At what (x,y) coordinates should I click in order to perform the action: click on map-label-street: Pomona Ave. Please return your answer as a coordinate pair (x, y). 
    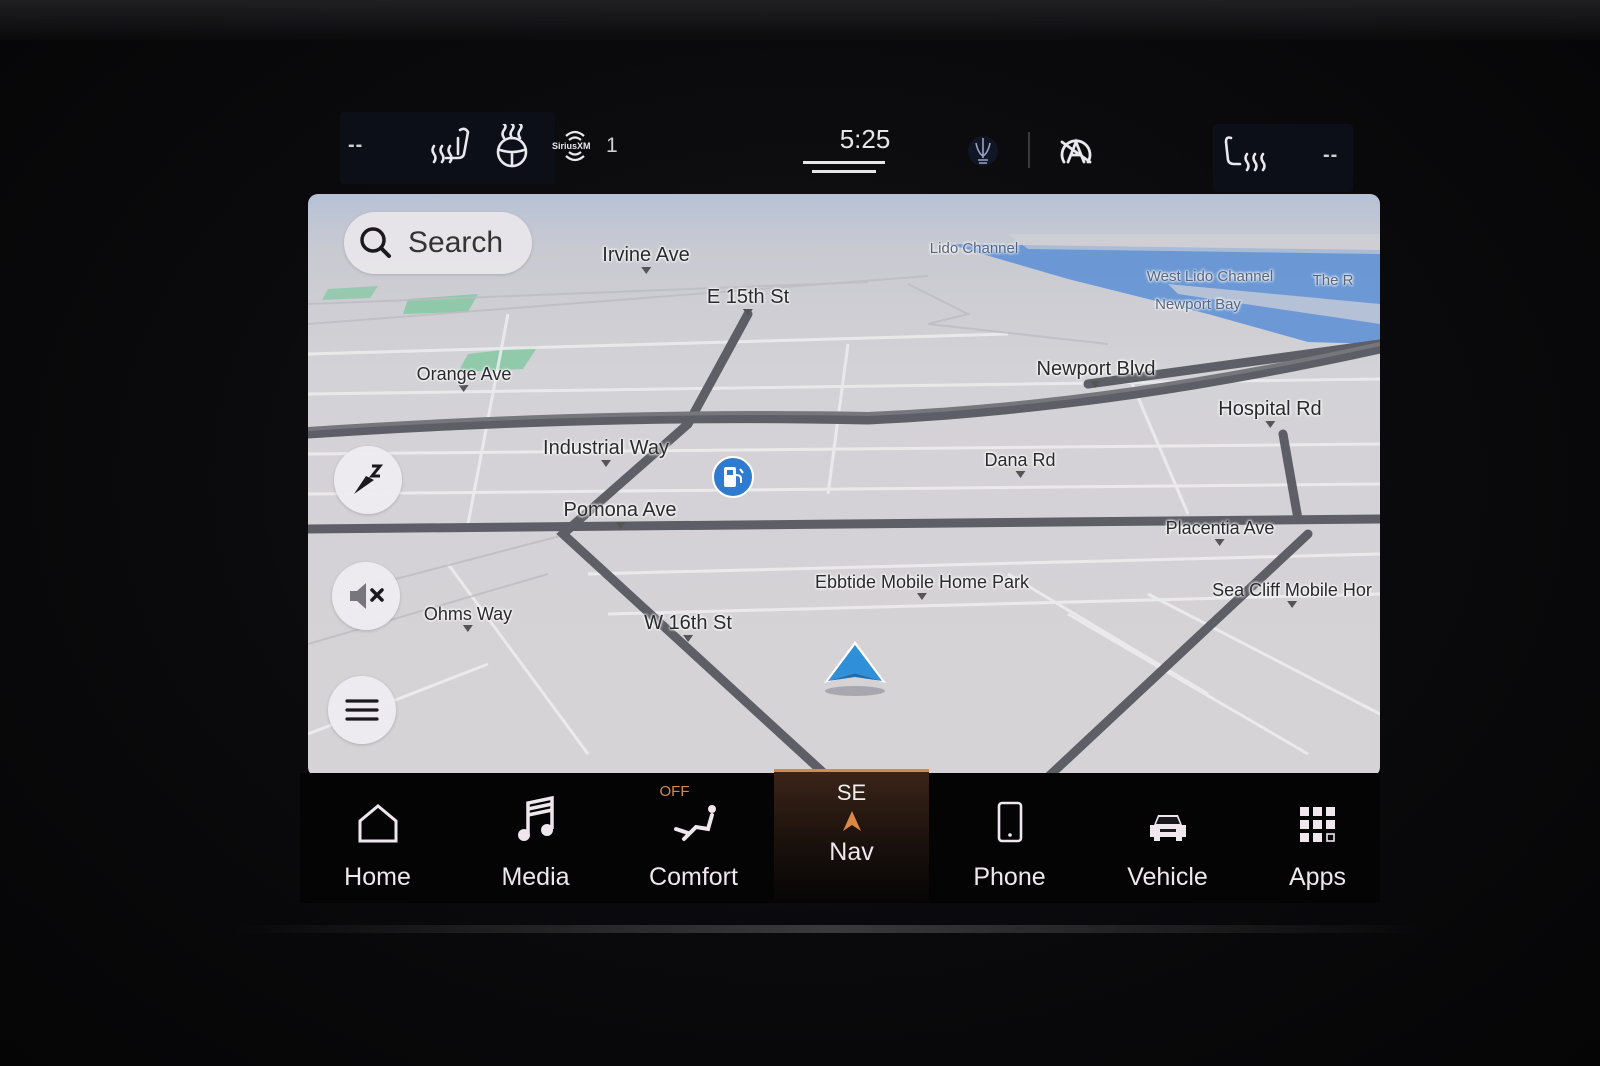
    Looking at the image, I should click on (620, 514).